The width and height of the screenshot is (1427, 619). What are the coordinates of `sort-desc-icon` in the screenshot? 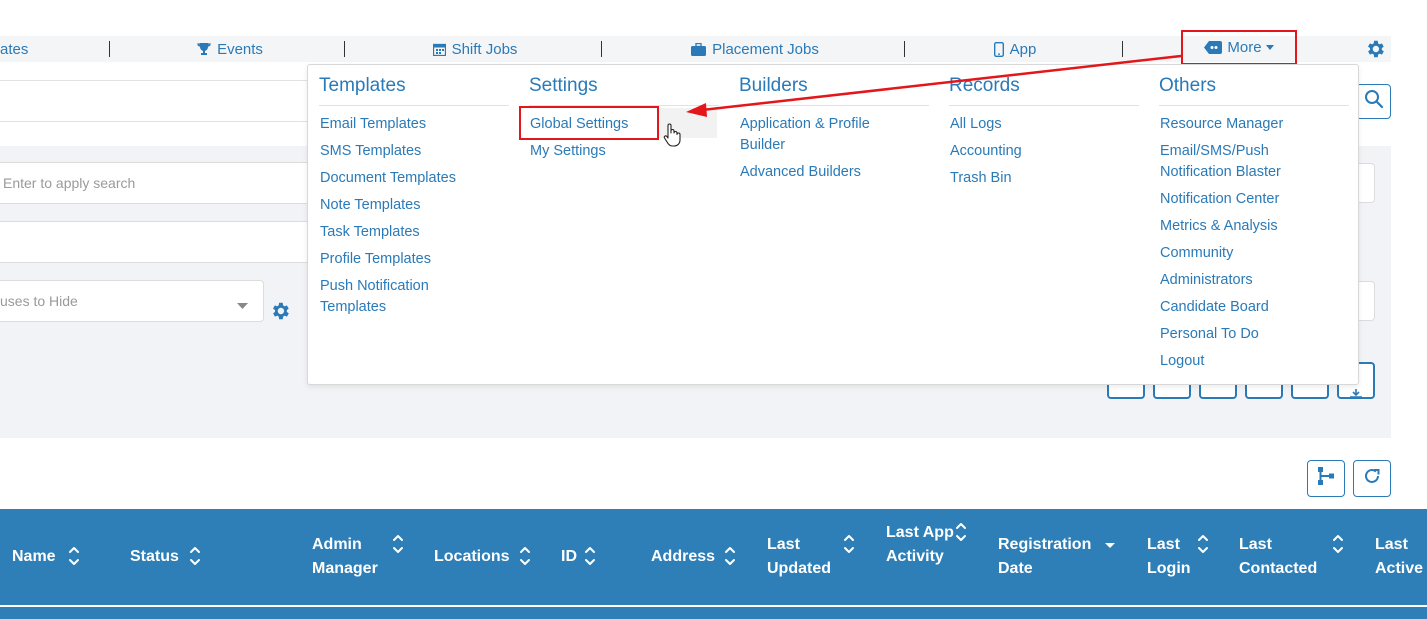 It's located at (1110, 545).